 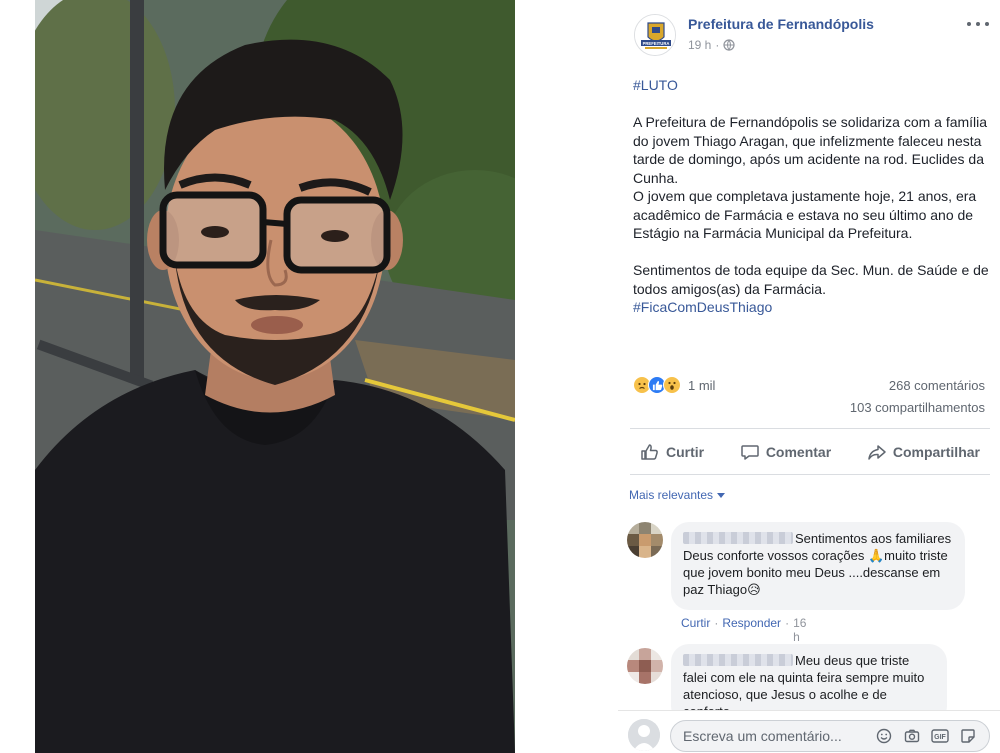 What do you see at coordinates (937, 385) in the screenshot?
I see `comments-count-link: 268 comentários` at bounding box center [937, 385].